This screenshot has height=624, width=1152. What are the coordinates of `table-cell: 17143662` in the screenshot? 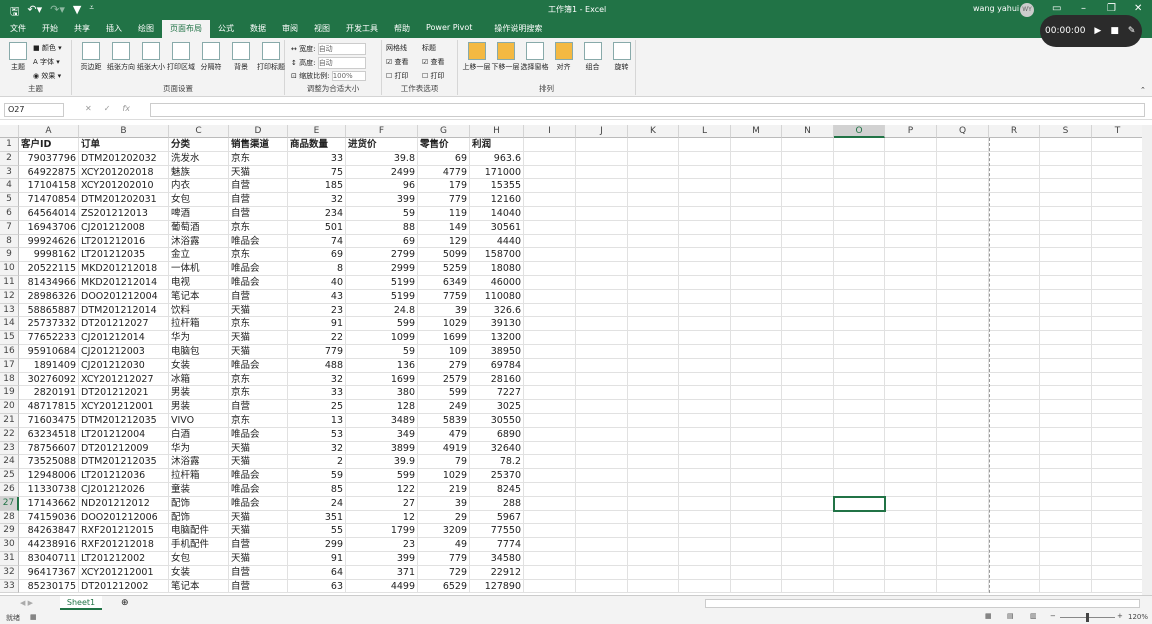 It's located at (49, 503).